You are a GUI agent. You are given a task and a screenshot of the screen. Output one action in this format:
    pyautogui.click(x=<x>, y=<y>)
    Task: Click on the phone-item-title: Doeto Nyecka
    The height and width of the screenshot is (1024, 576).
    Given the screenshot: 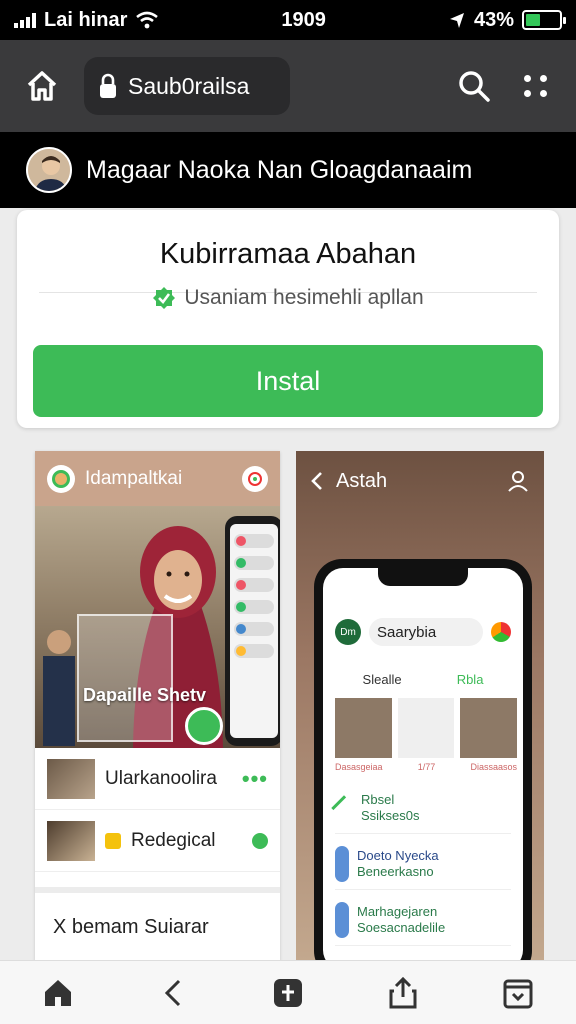 What is the action you would take?
    pyautogui.click(x=398, y=855)
    